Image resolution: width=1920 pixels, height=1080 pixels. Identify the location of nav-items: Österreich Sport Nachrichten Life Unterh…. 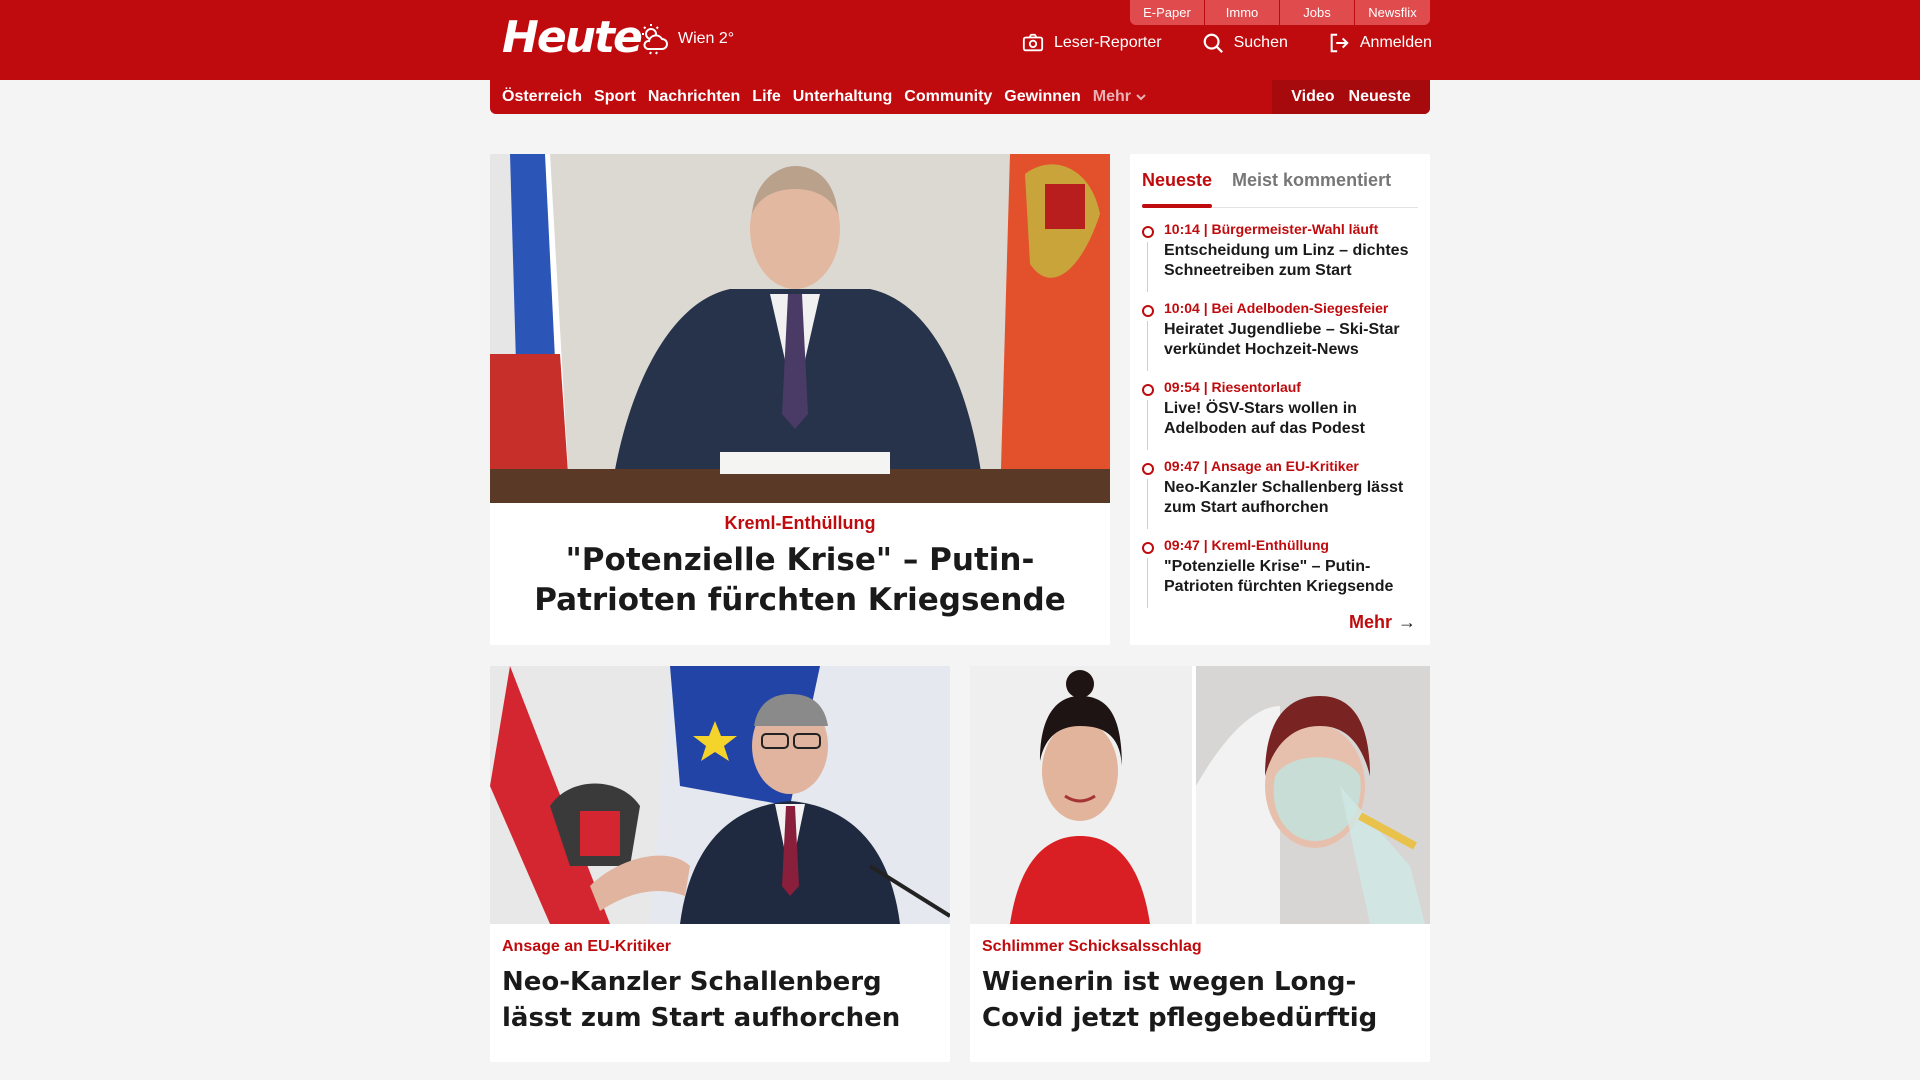
(824, 97).